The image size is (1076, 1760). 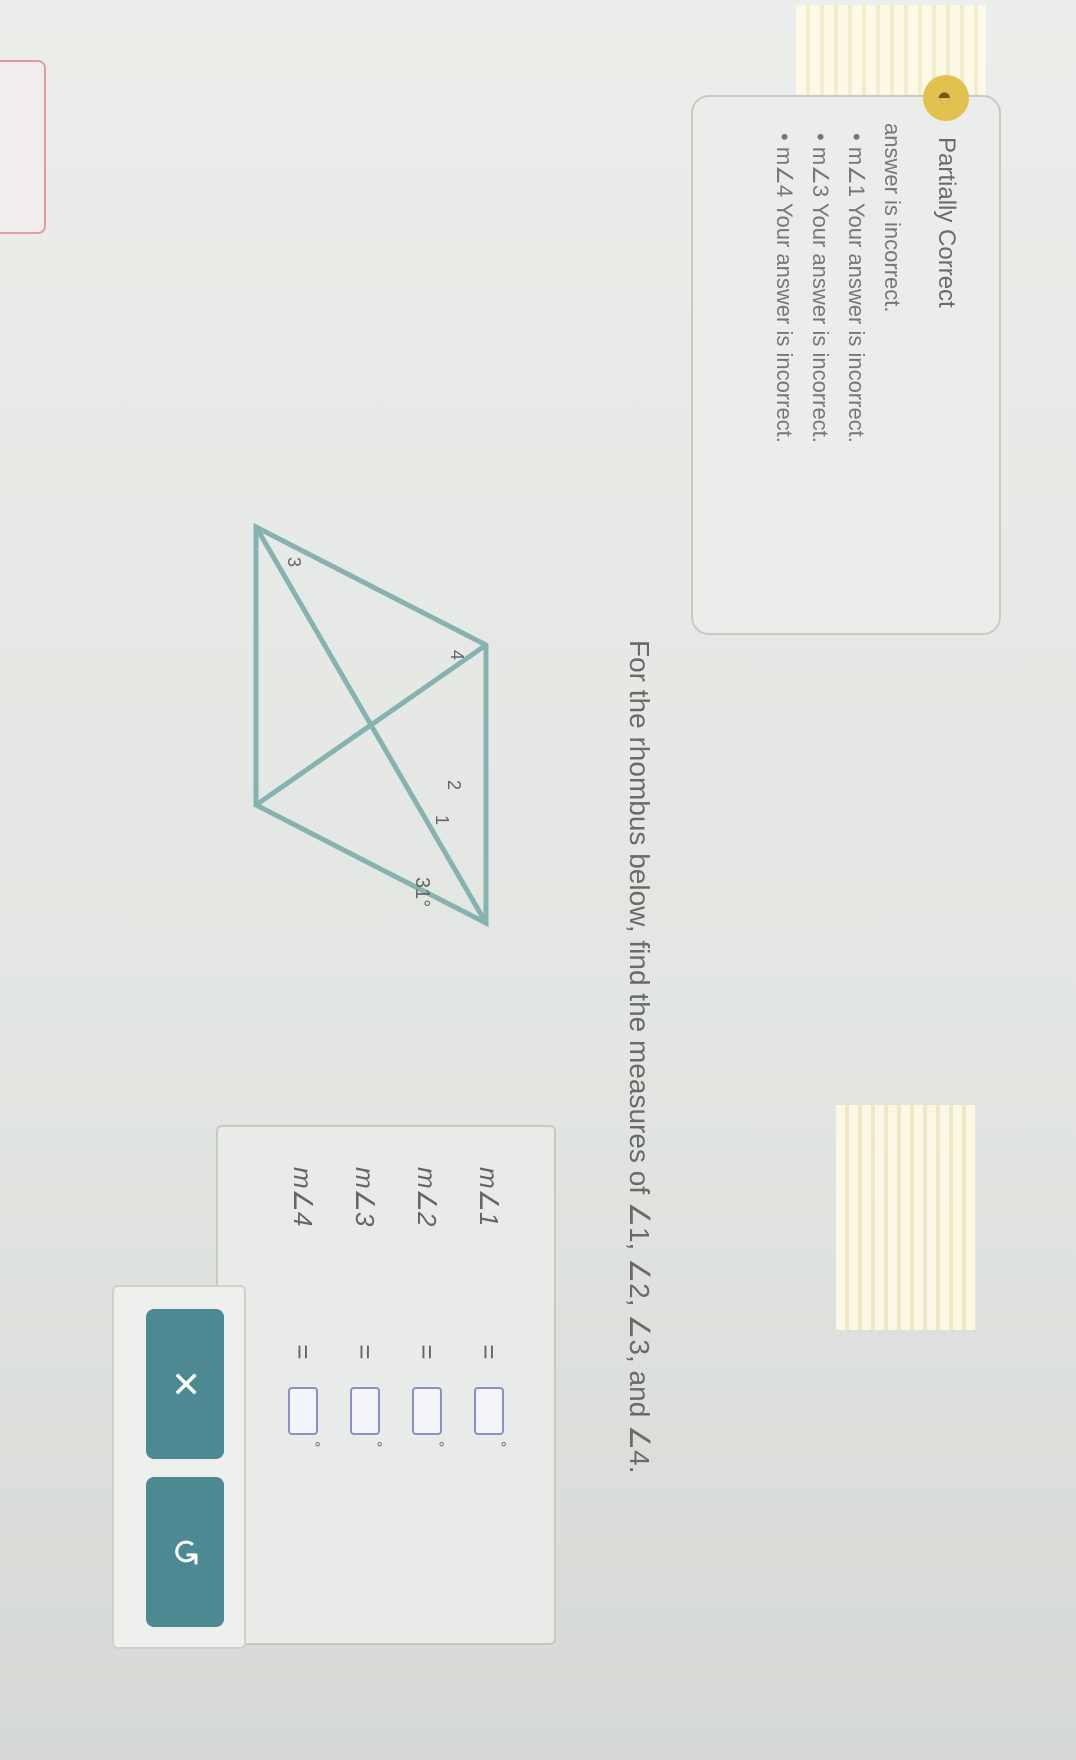 I want to click on answer-row: m∠4 = °, so click(x=303, y=1385).